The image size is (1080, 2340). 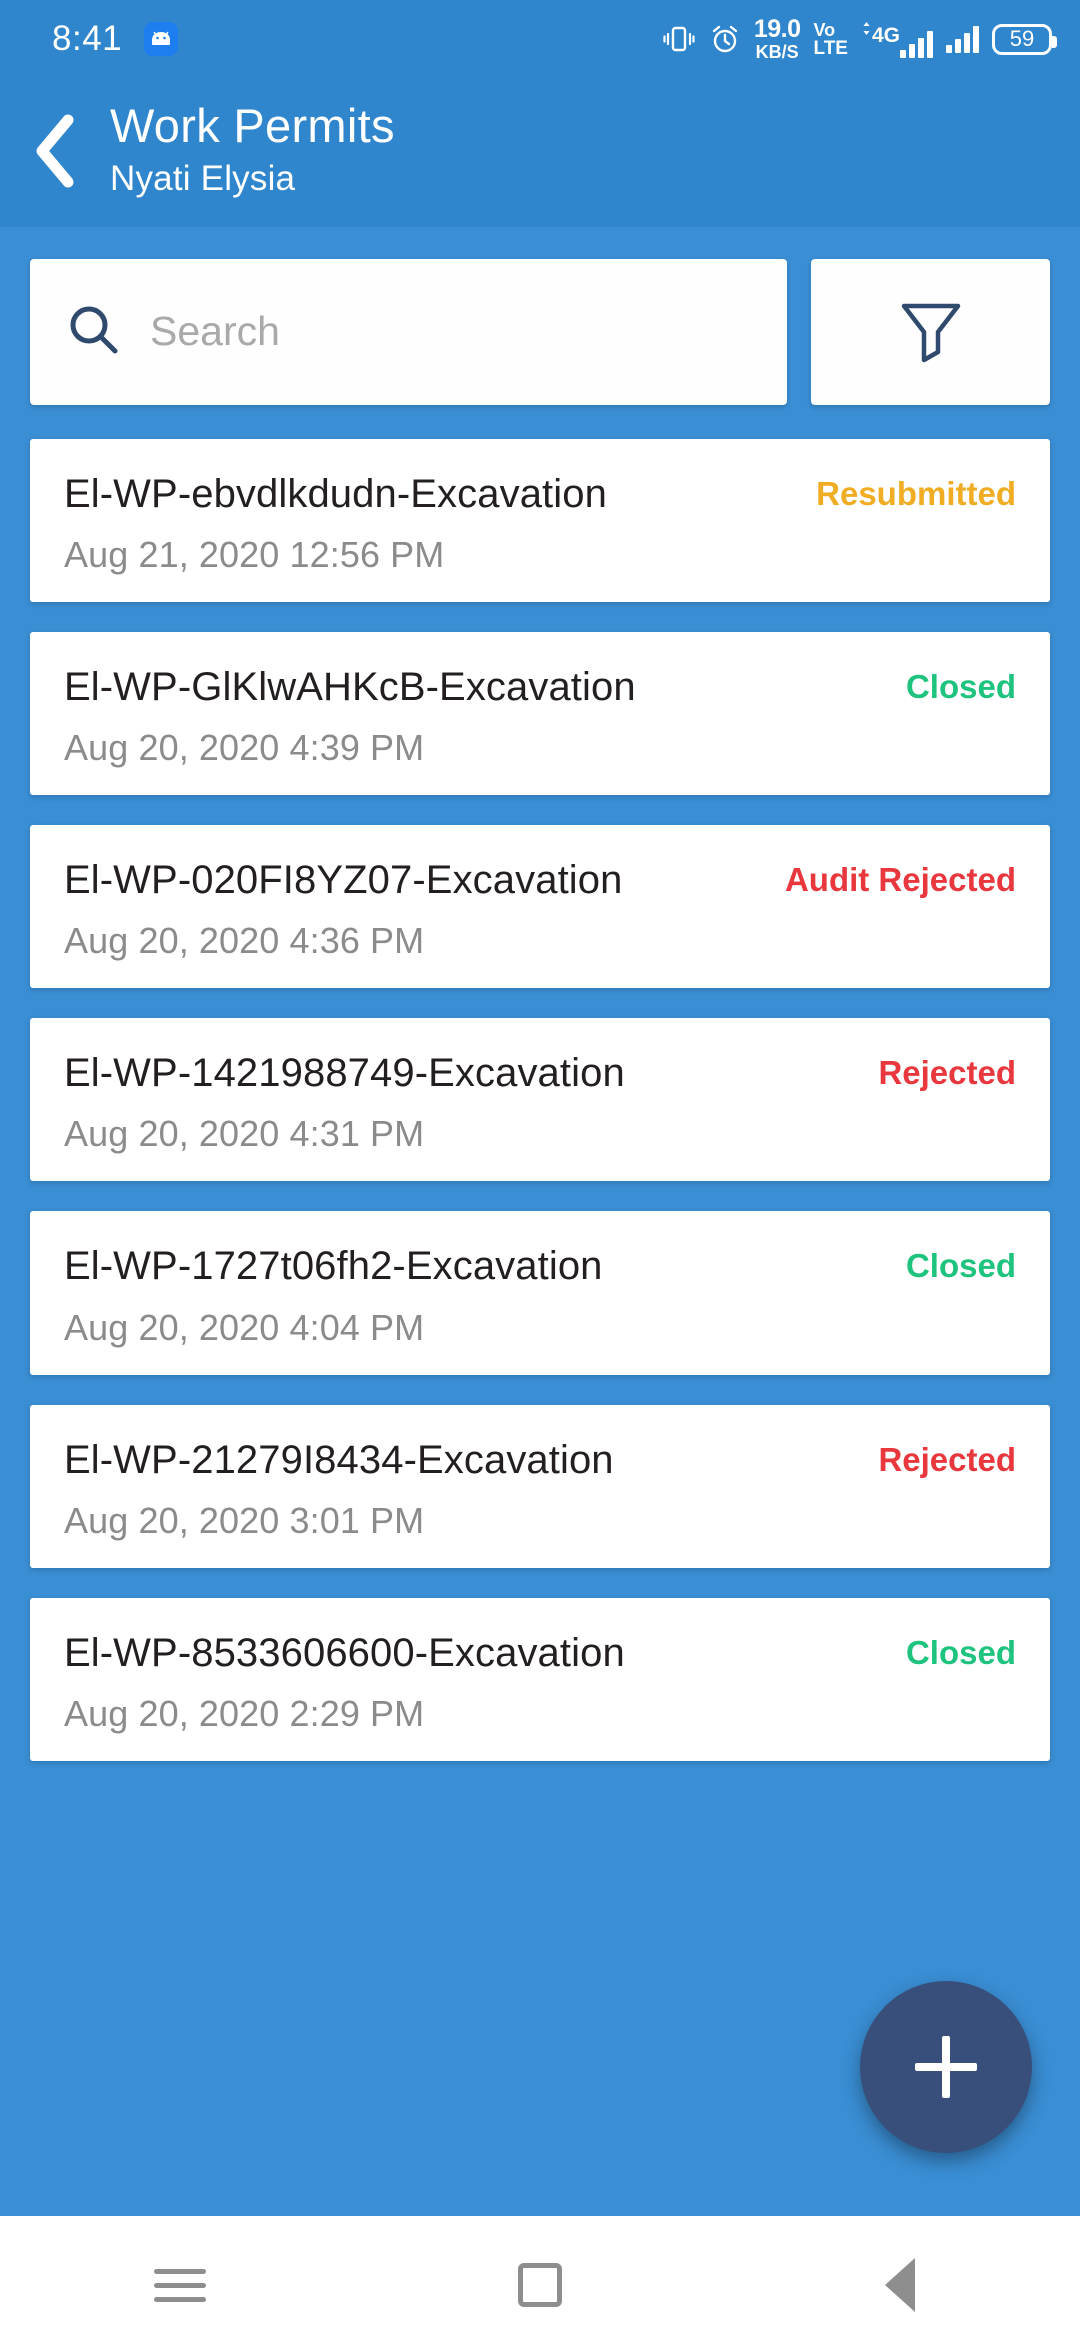 I want to click on permit-title: El-WP-1727t06fh2-Excavation, so click(x=333, y=1266).